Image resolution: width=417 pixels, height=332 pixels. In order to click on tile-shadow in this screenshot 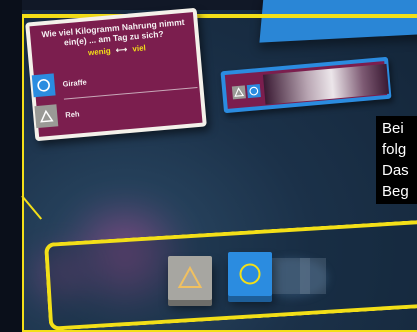, I will do `click(313, 276)`.